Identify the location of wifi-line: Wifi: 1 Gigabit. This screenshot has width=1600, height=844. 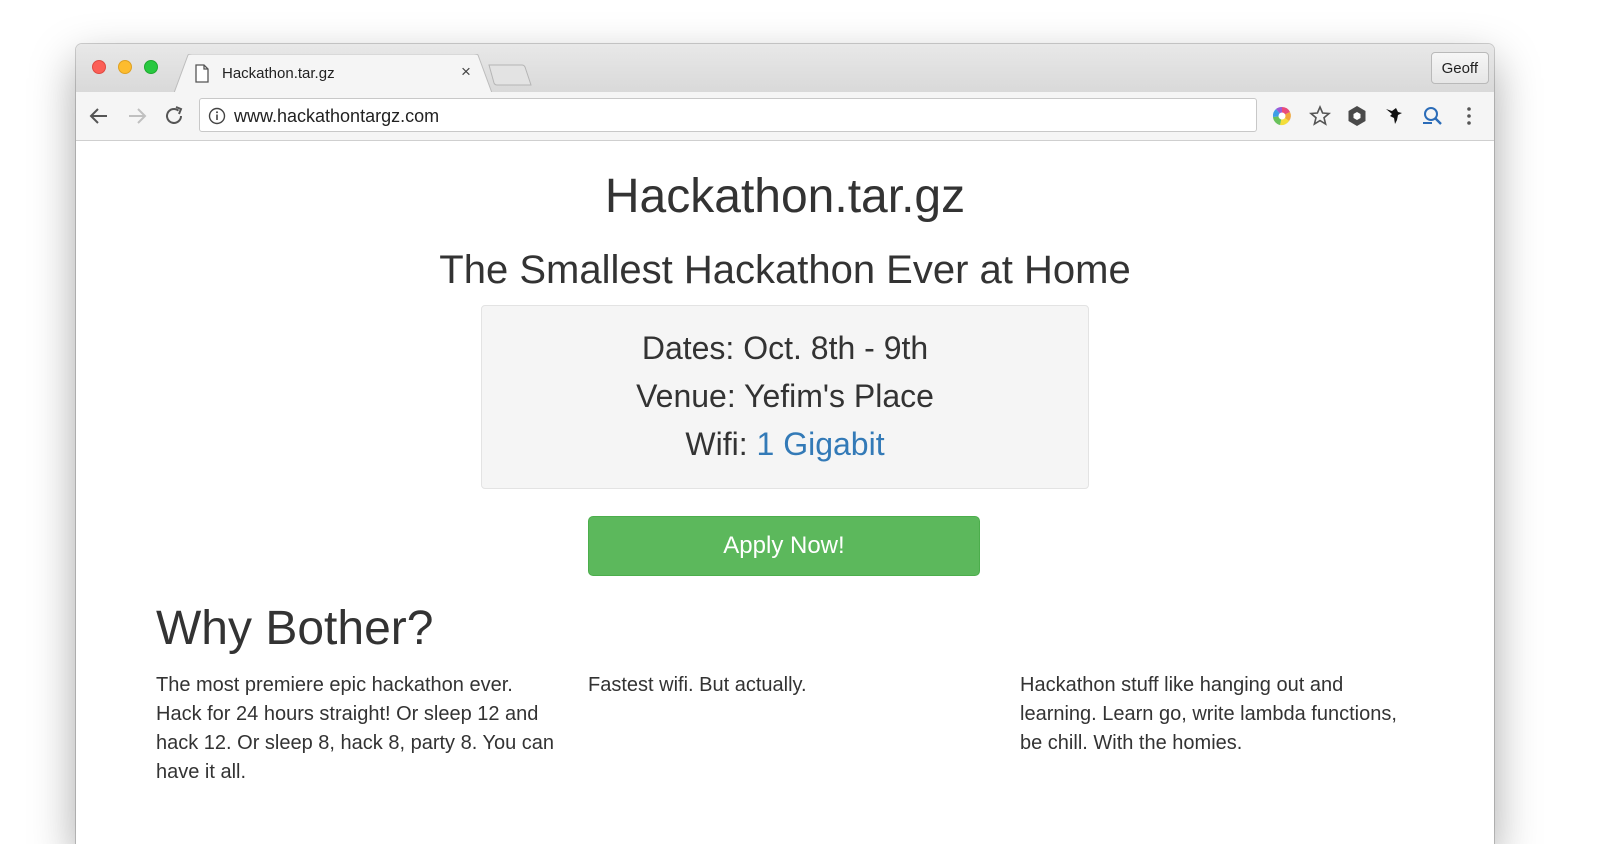
(785, 444).